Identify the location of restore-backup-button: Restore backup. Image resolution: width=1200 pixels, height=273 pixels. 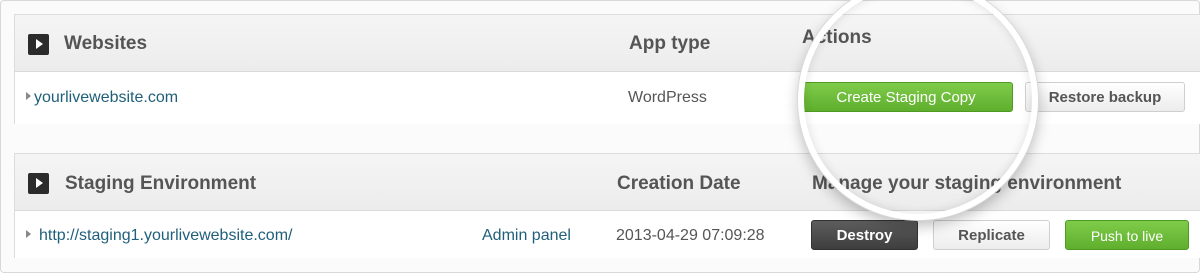
(1105, 97).